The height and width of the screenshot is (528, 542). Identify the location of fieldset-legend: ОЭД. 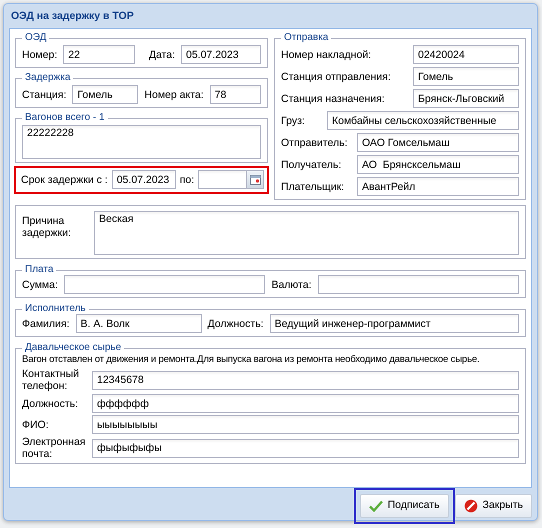
(36, 38).